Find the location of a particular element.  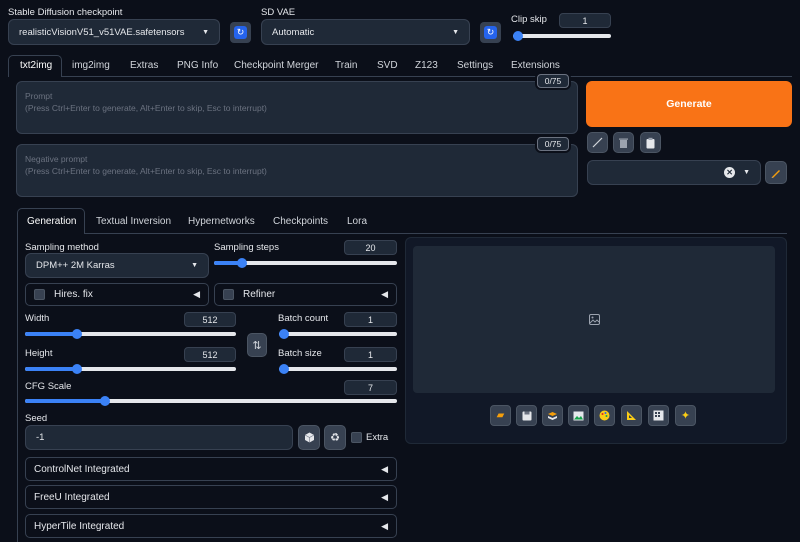

tab-png-info: PNG Info is located at coordinates (197, 65).